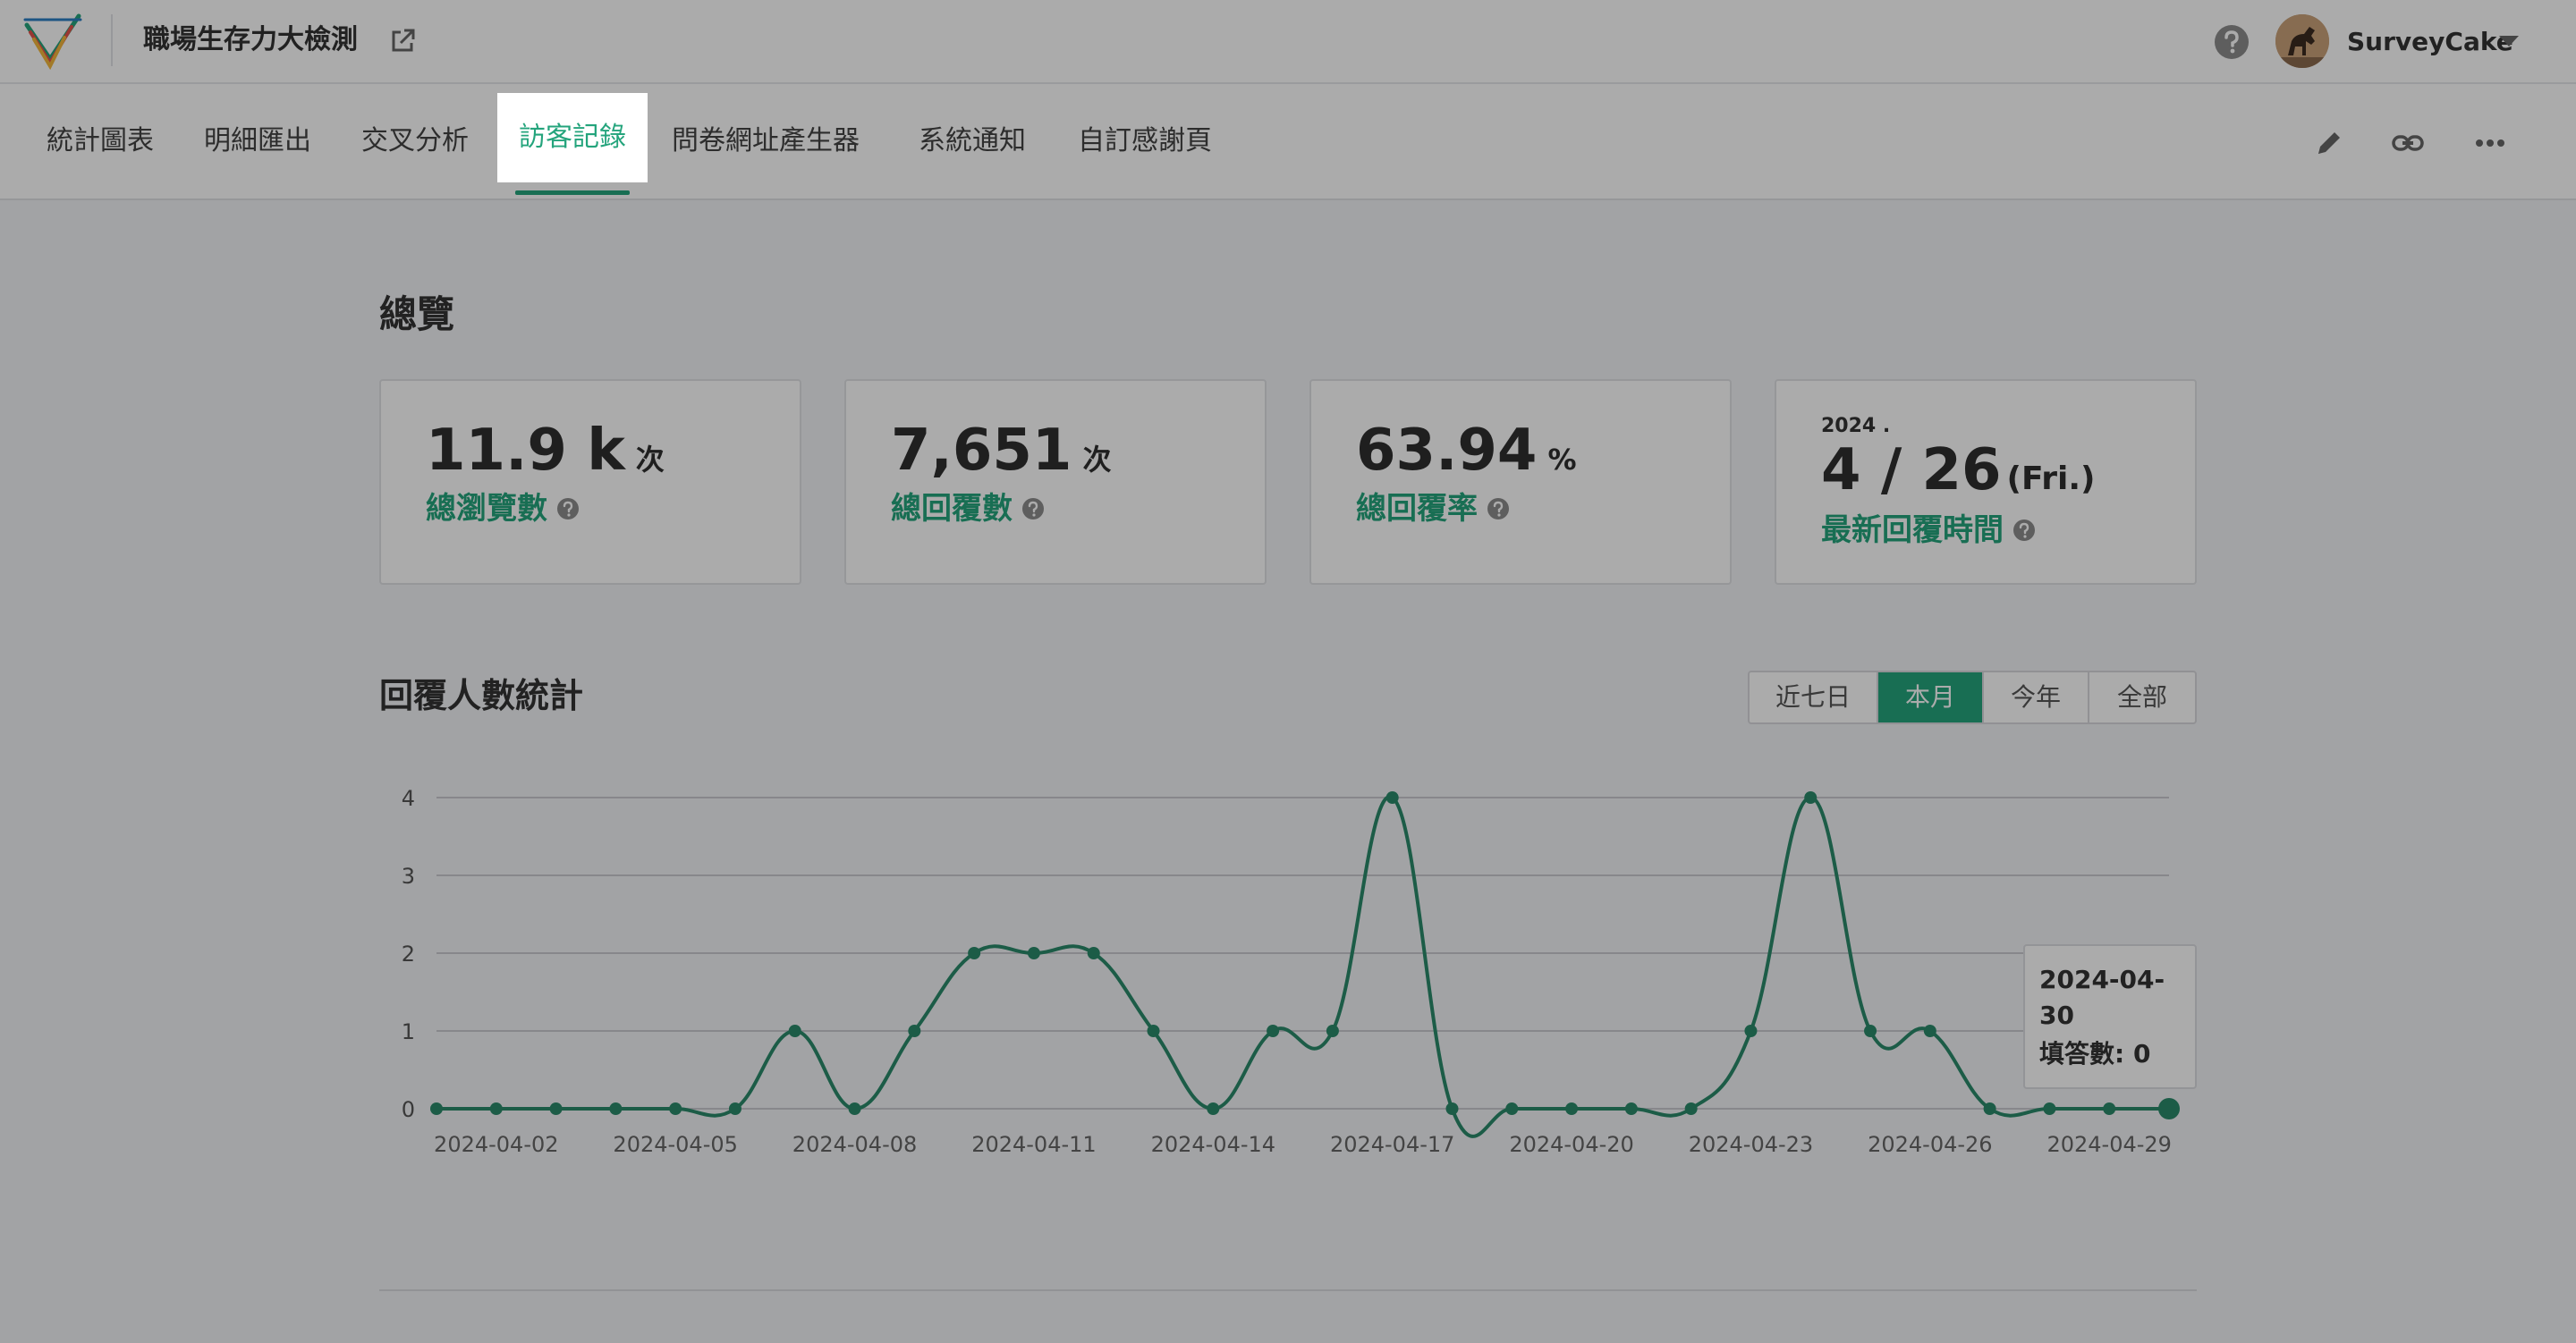 The width and height of the screenshot is (2576, 1343). What do you see at coordinates (1571, 1145) in the screenshot?
I see `x-tick-label: 2024-04-20` at bounding box center [1571, 1145].